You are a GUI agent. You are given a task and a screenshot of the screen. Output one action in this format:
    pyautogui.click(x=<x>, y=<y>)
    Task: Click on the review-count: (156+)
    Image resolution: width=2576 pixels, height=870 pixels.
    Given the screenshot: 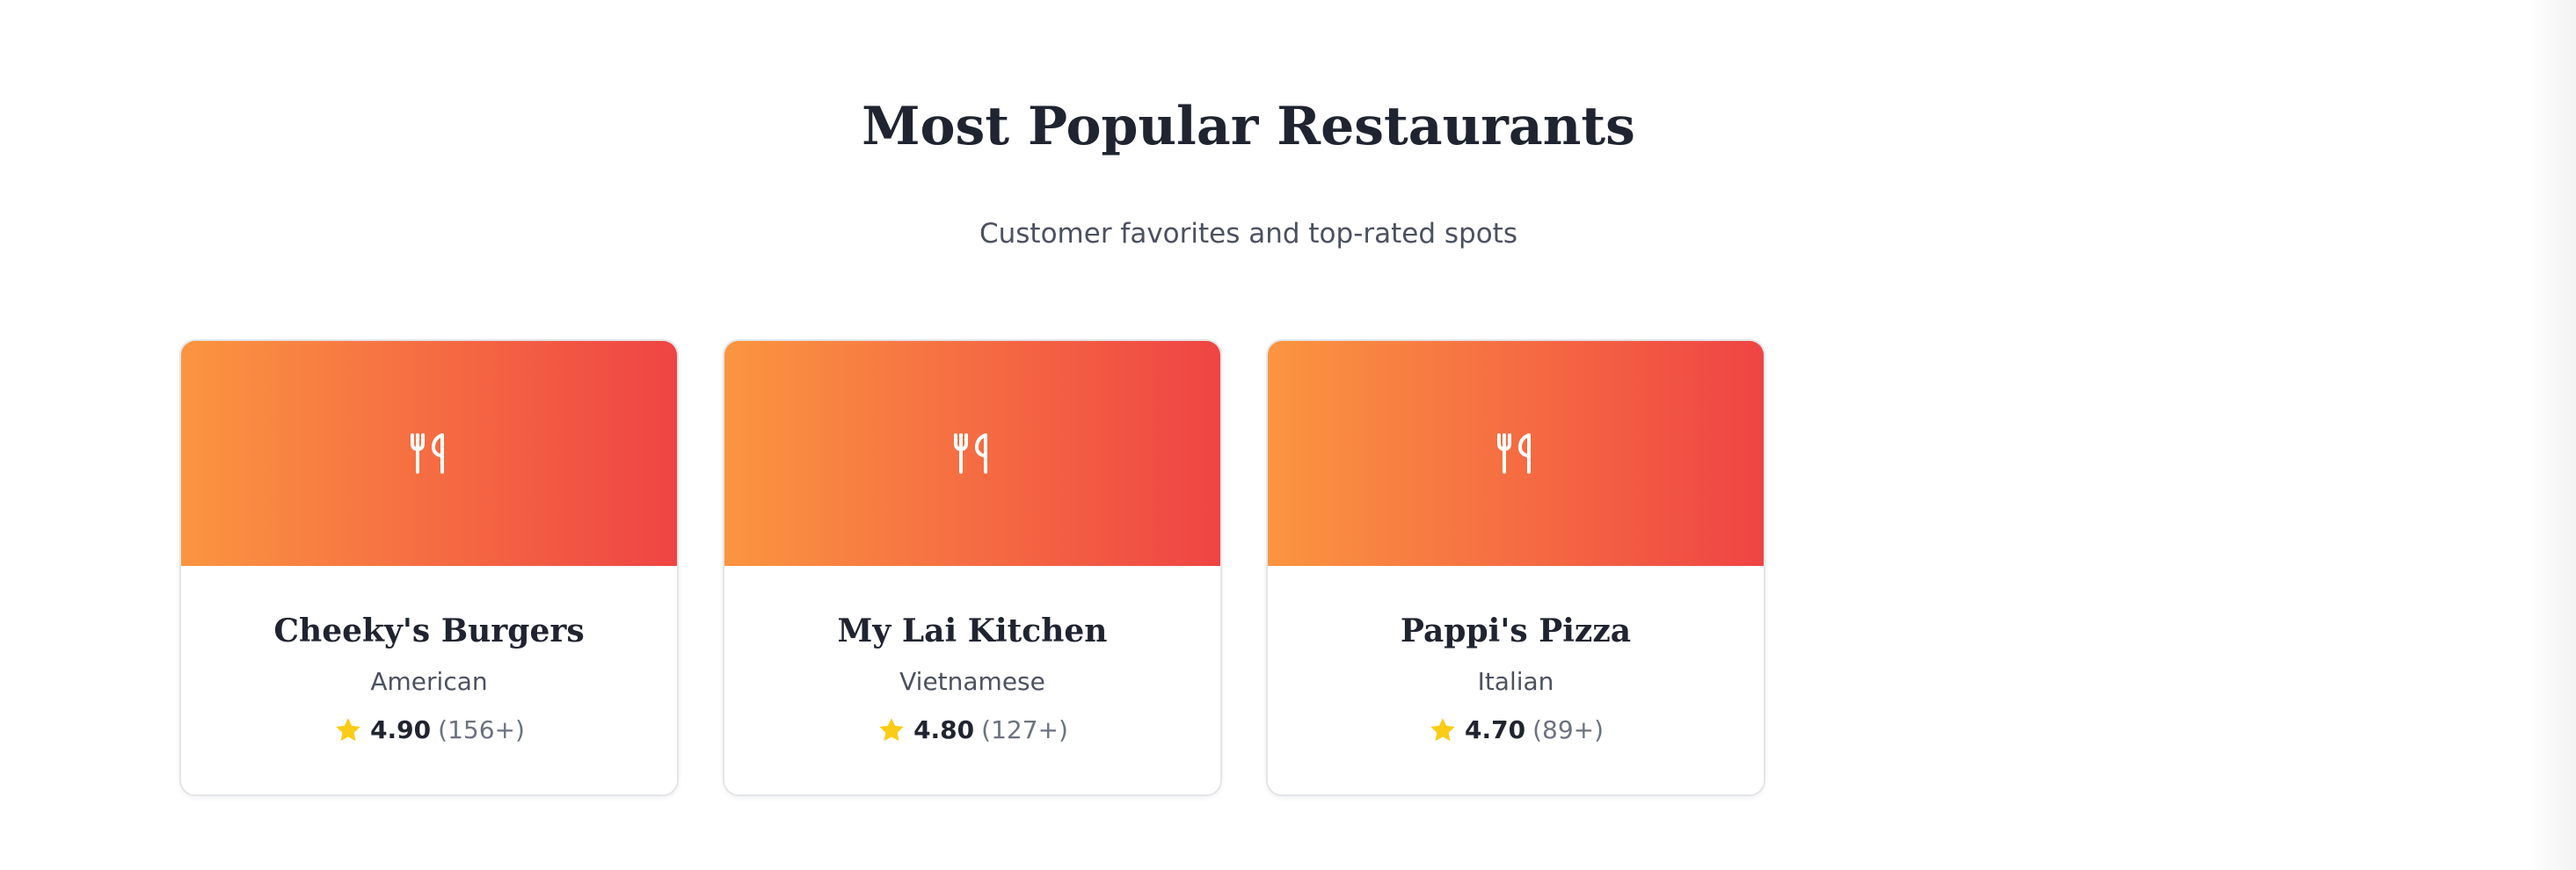 What is the action you would take?
    pyautogui.click(x=481, y=729)
    